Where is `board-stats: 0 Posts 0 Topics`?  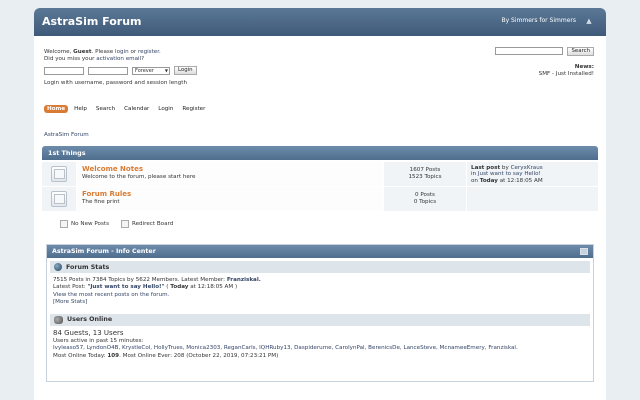 board-stats: 0 Posts 0 Topics is located at coordinates (425, 199).